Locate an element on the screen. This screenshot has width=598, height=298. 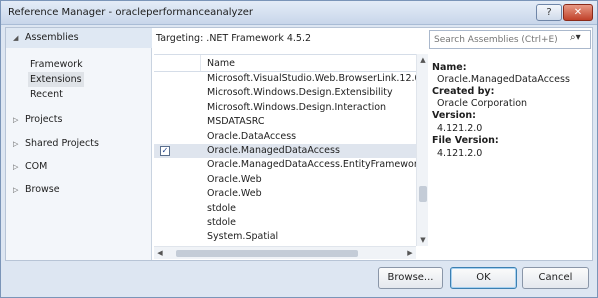
assembly-row: Microsoft.Windows.Design.Extensibility is located at coordinates (285, 93).